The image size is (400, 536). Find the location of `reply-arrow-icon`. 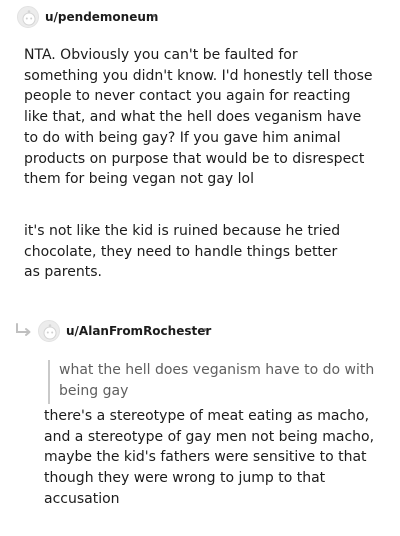

reply-arrow-icon is located at coordinates (24, 332).